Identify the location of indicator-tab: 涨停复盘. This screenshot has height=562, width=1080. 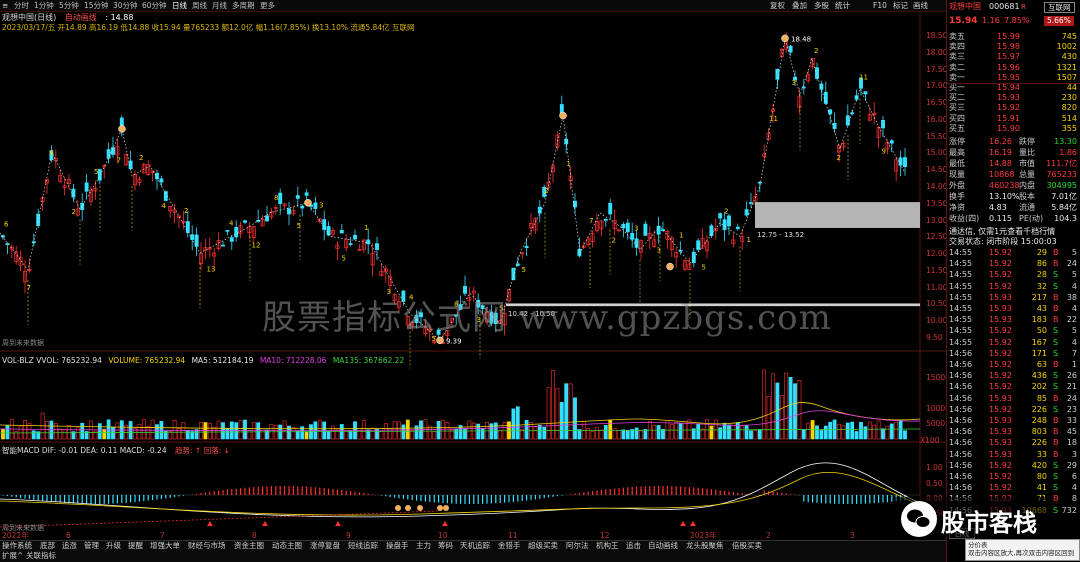
(325, 546).